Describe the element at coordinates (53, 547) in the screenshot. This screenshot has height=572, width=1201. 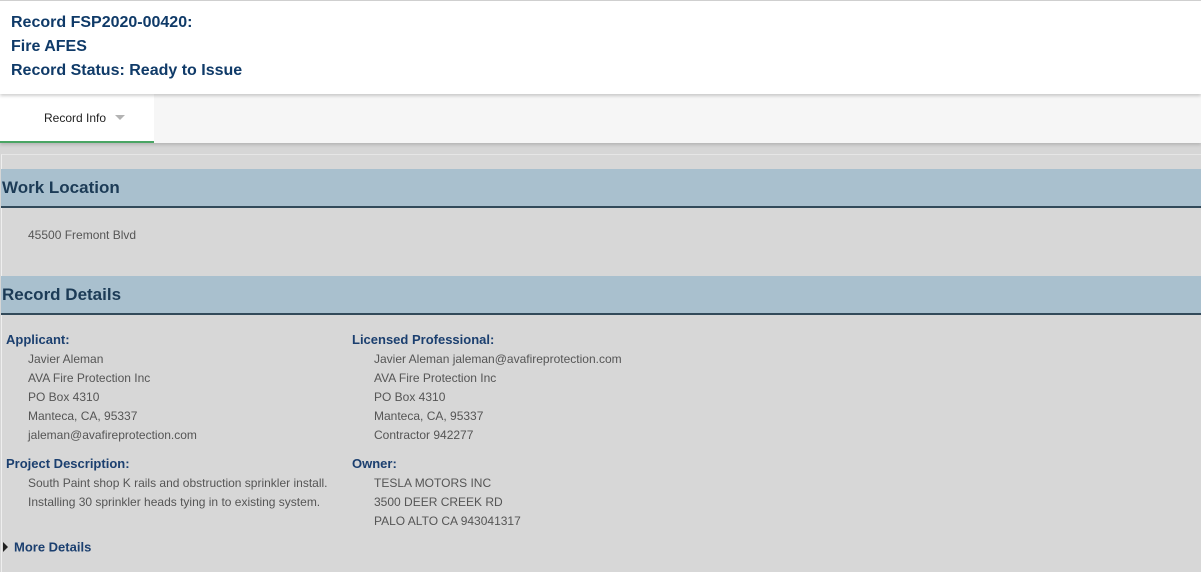
I see `more-details-label: More Details` at that location.